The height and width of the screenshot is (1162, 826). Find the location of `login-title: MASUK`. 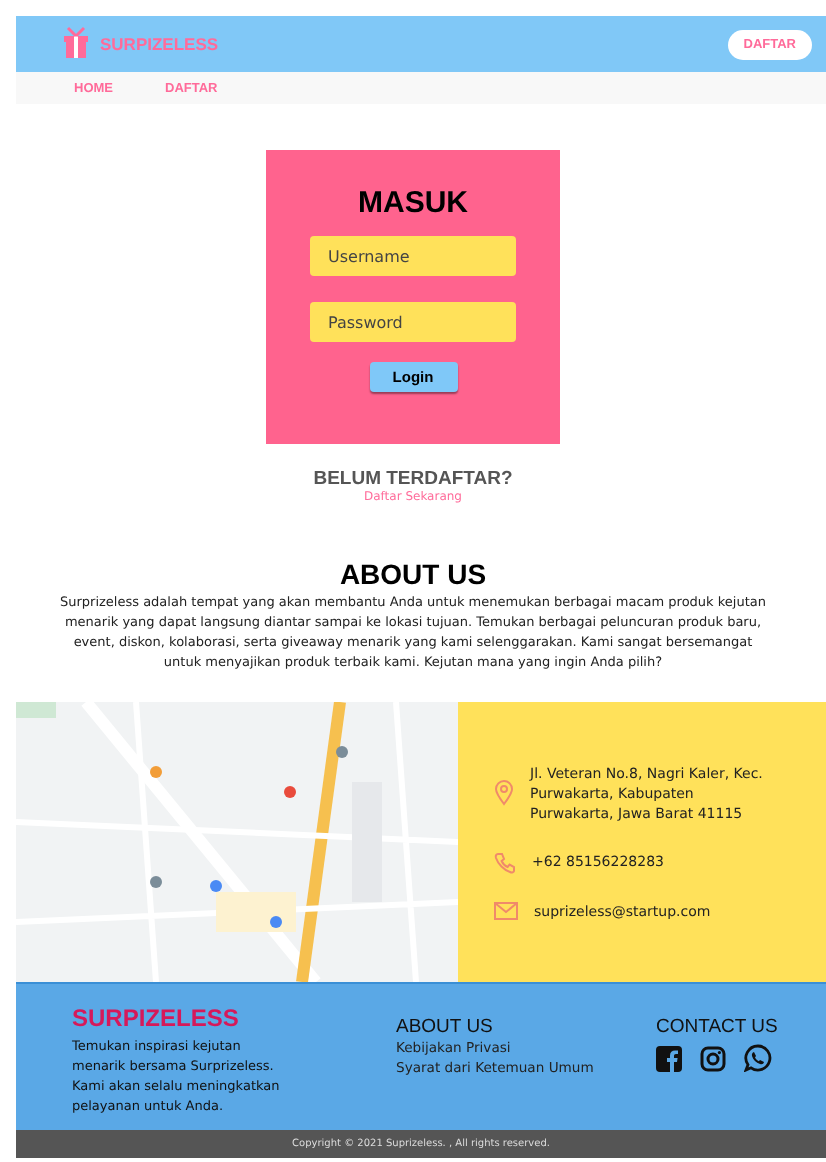

login-title: MASUK is located at coordinates (413, 203).